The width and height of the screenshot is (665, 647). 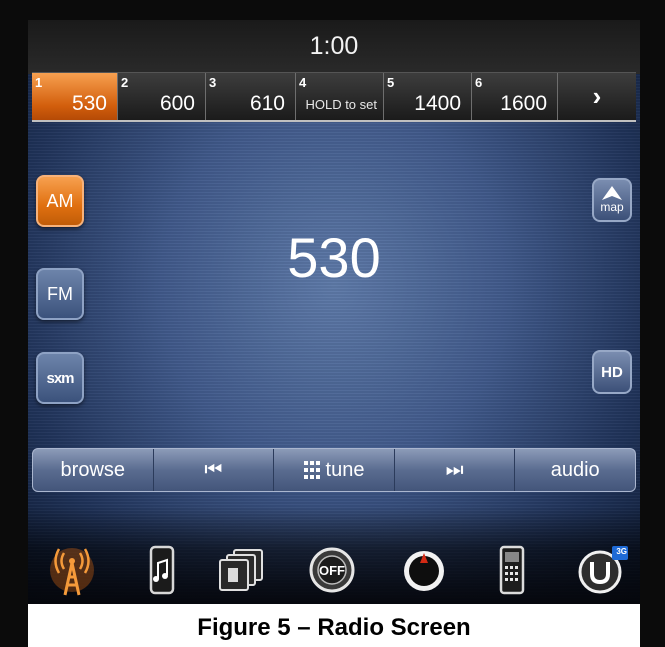 I want to click on radio-icon, so click(x=72, y=572).